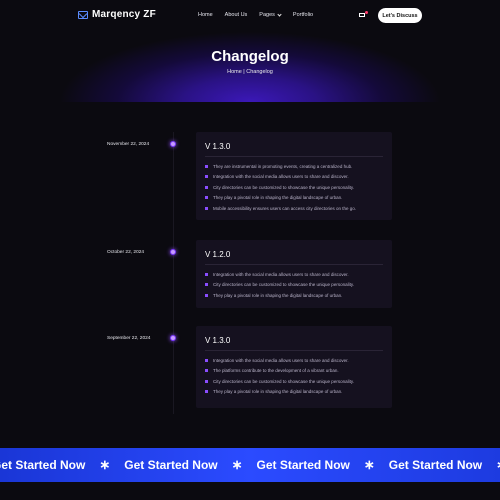 The image size is (500, 500). What do you see at coordinates (126, 252) in the screenshot?
I see `entry-date: October 22, 2024` at bounding box center [126, 252].